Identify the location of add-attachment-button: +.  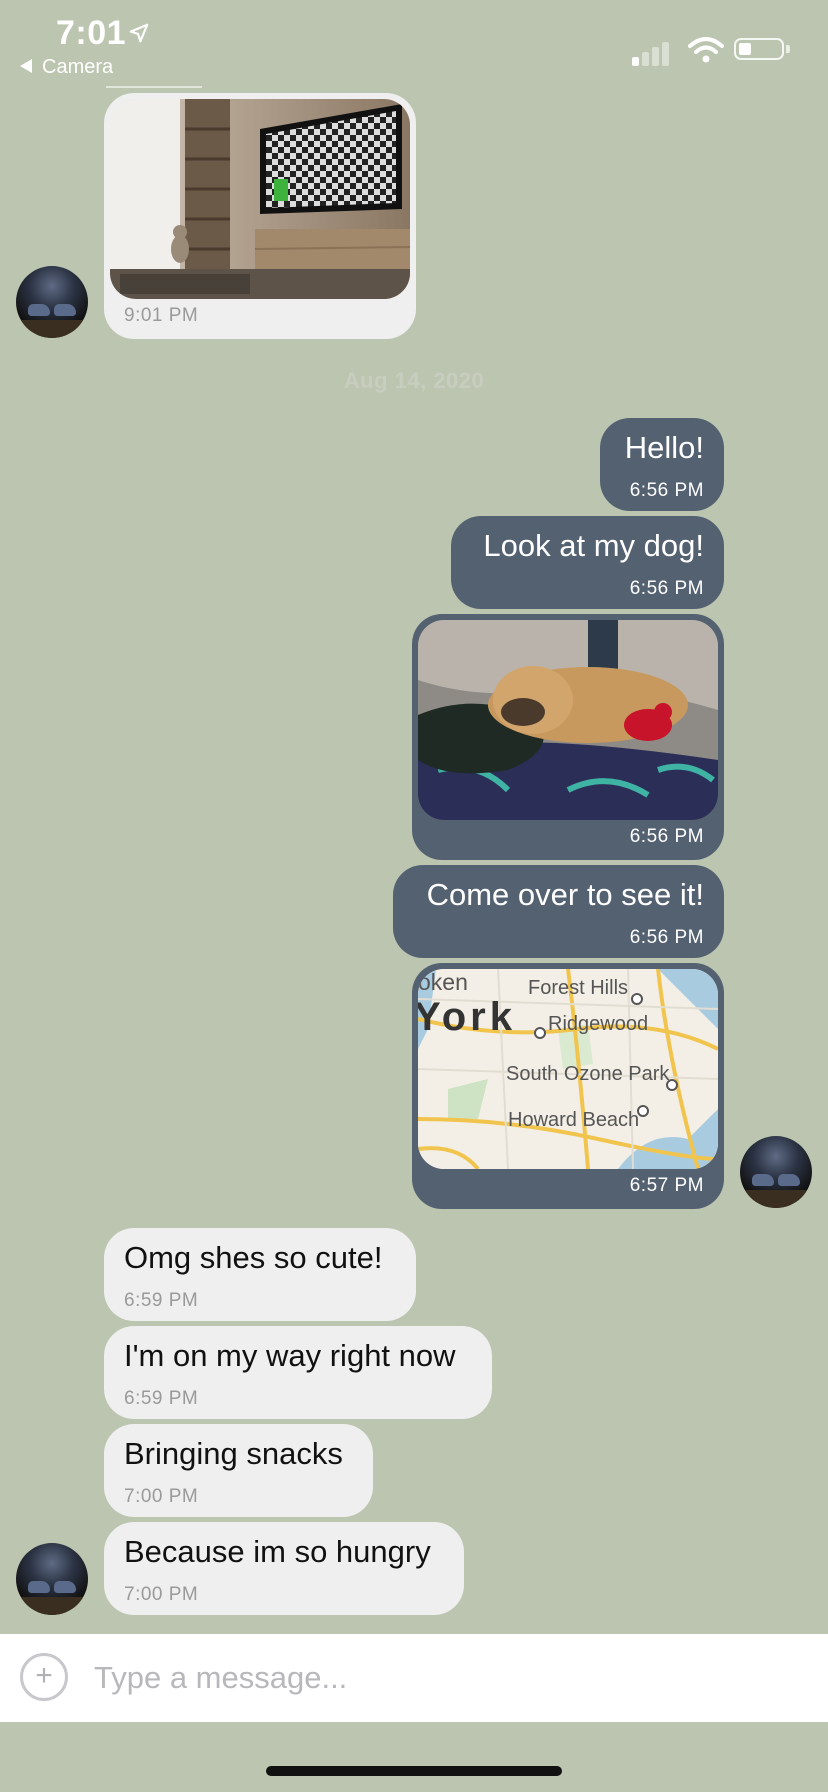
(44, 1677).